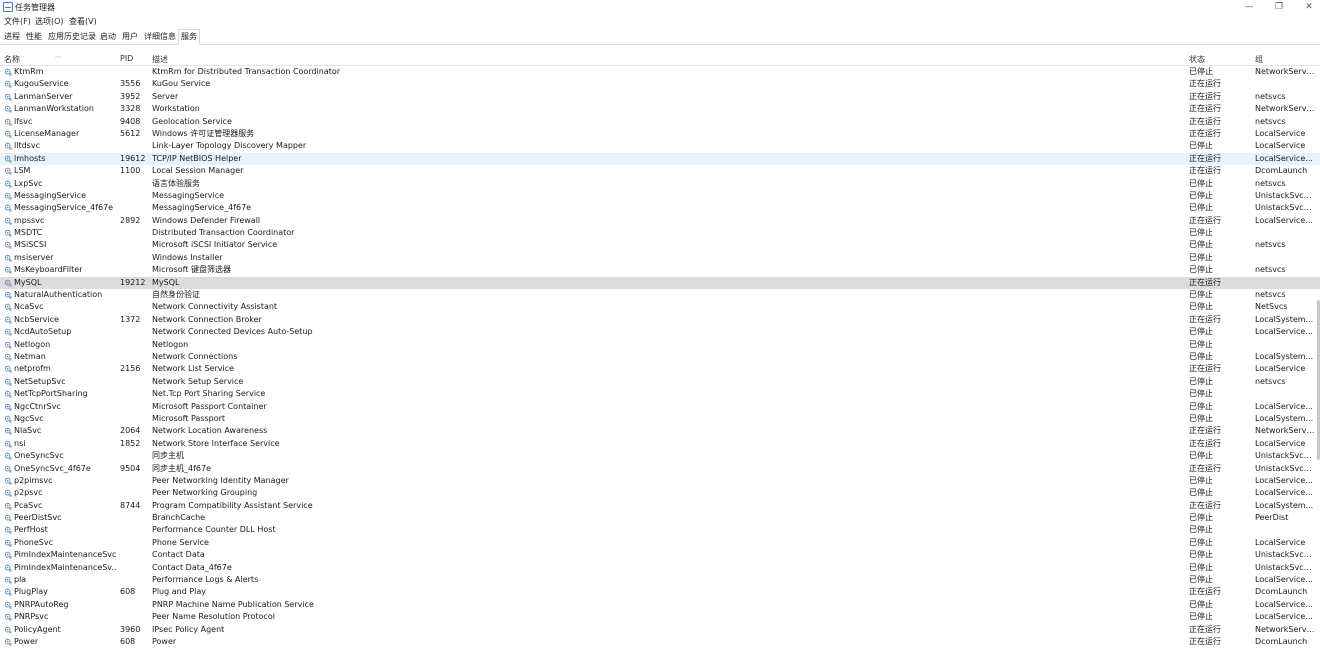  I want to click on service-pid: 3328, so click(130, 109).